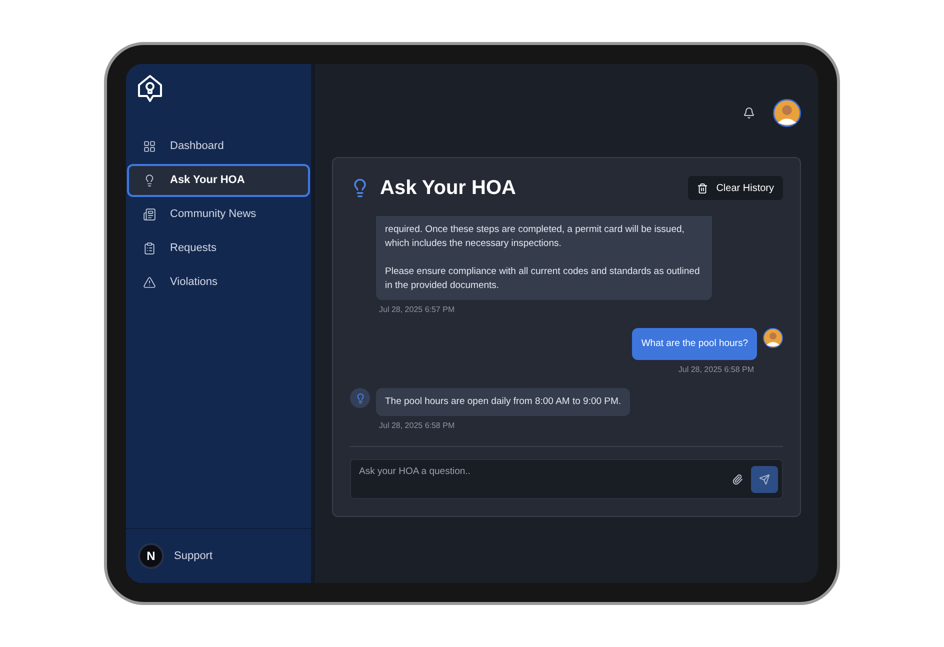 This screenshot has width=944, height=647. I want to click on question-box: Ask your HOA a question.., so click(566, 479).